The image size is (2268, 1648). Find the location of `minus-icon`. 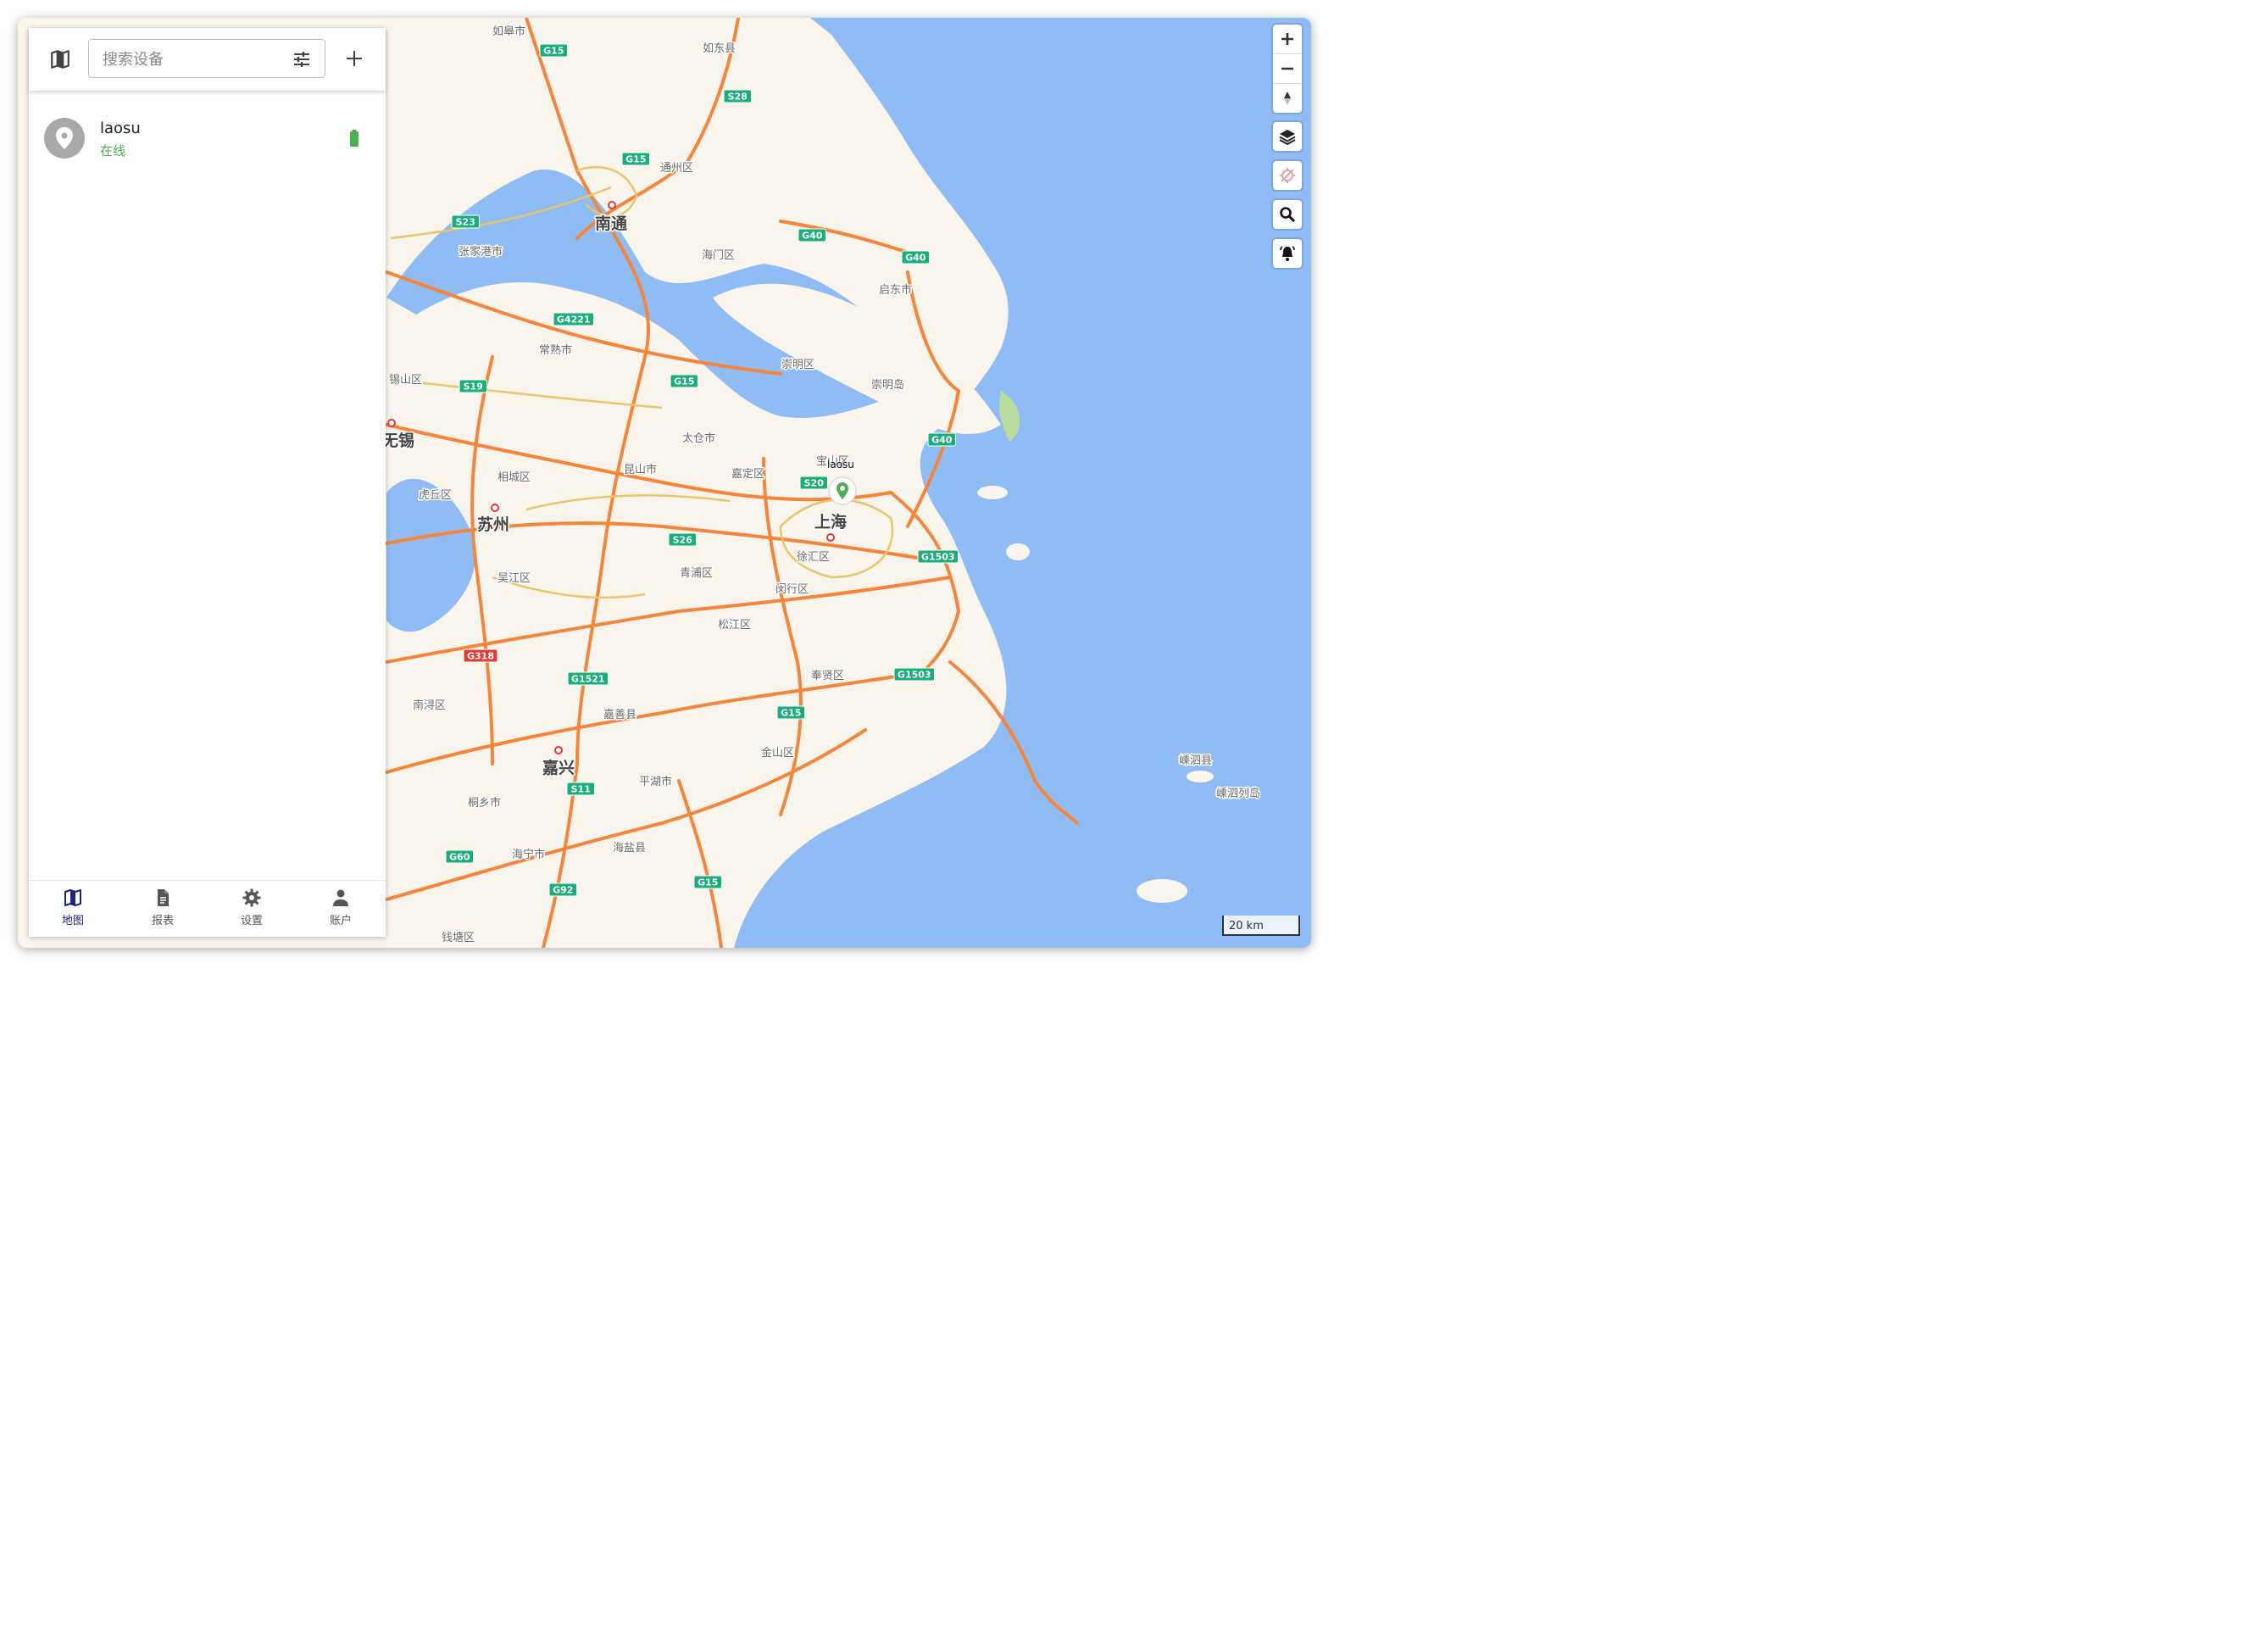

minus-icon is located at coordinates (1287, 68).